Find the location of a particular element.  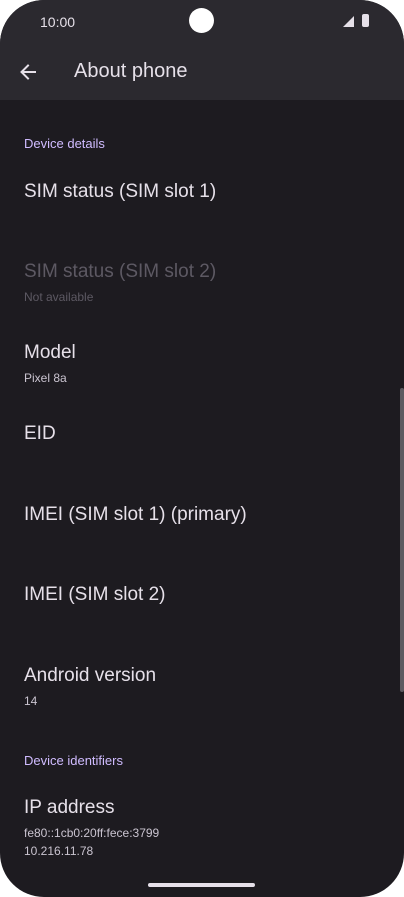

pref-android-version: Android version 14 is located at coordinates (198, 689).